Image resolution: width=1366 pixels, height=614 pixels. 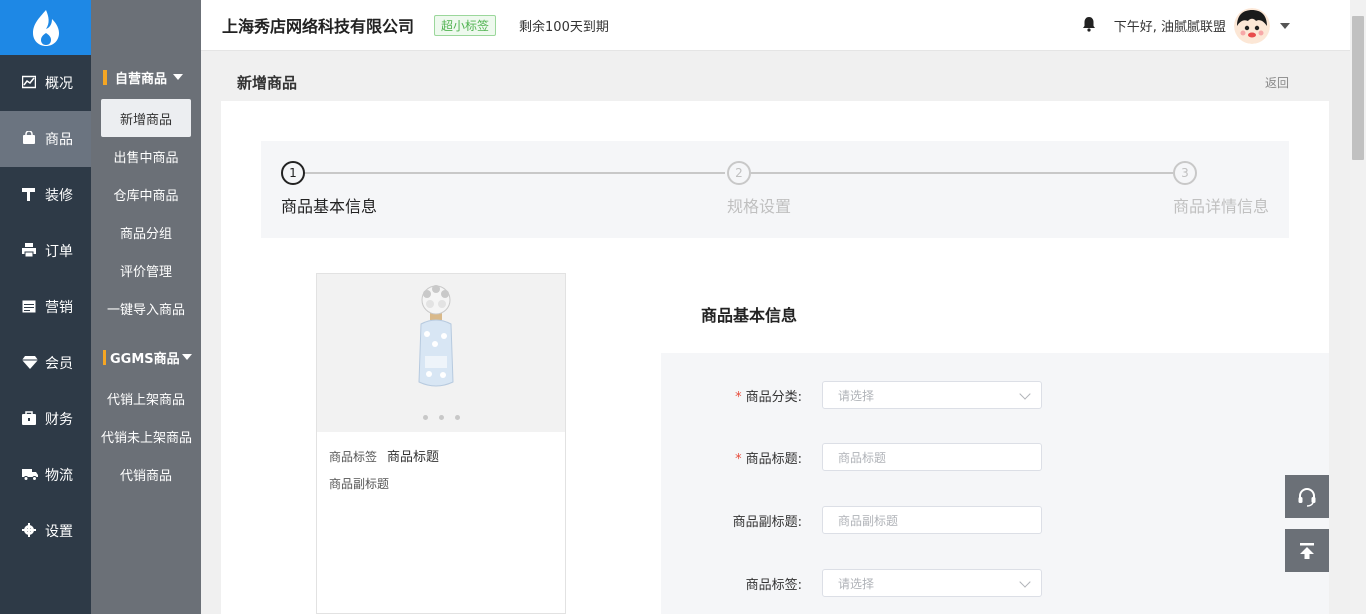 What do you see at coordinates (59, 84) in the screenshot?
I see `nav-label: 概况` at bounding box center [59, 84].